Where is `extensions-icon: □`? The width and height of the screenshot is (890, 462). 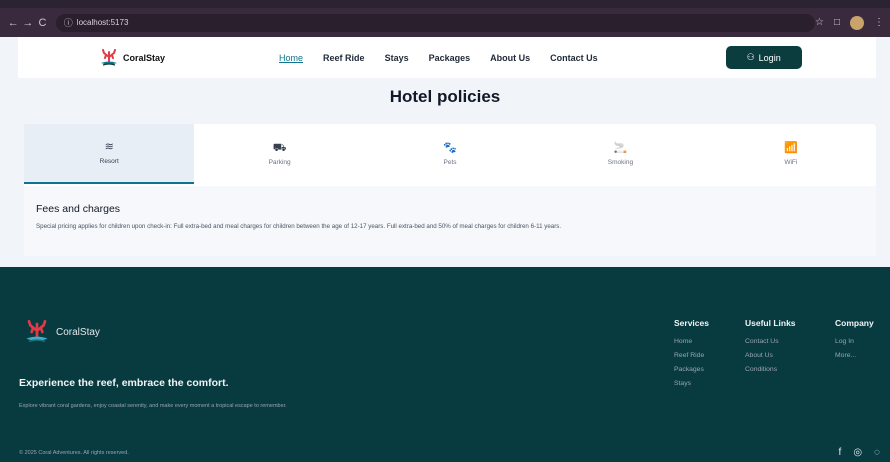 extensions-icon: □ is located at coordinates (837, 22).